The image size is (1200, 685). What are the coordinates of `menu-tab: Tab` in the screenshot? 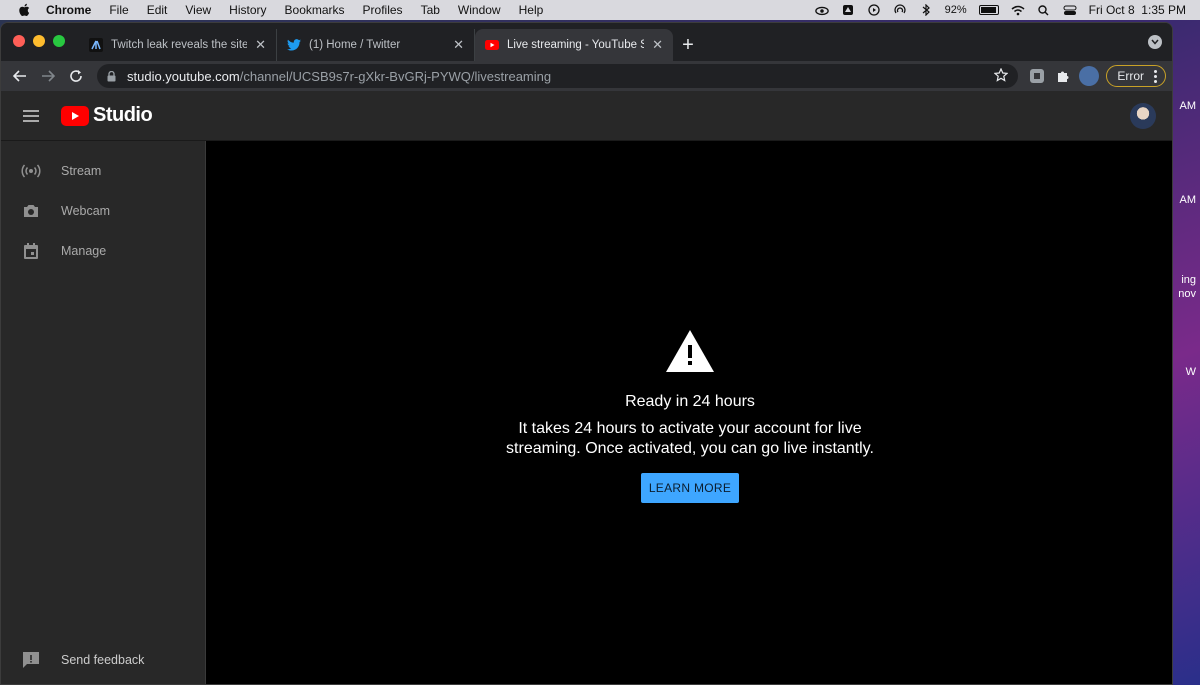 It's located at (430, 10).